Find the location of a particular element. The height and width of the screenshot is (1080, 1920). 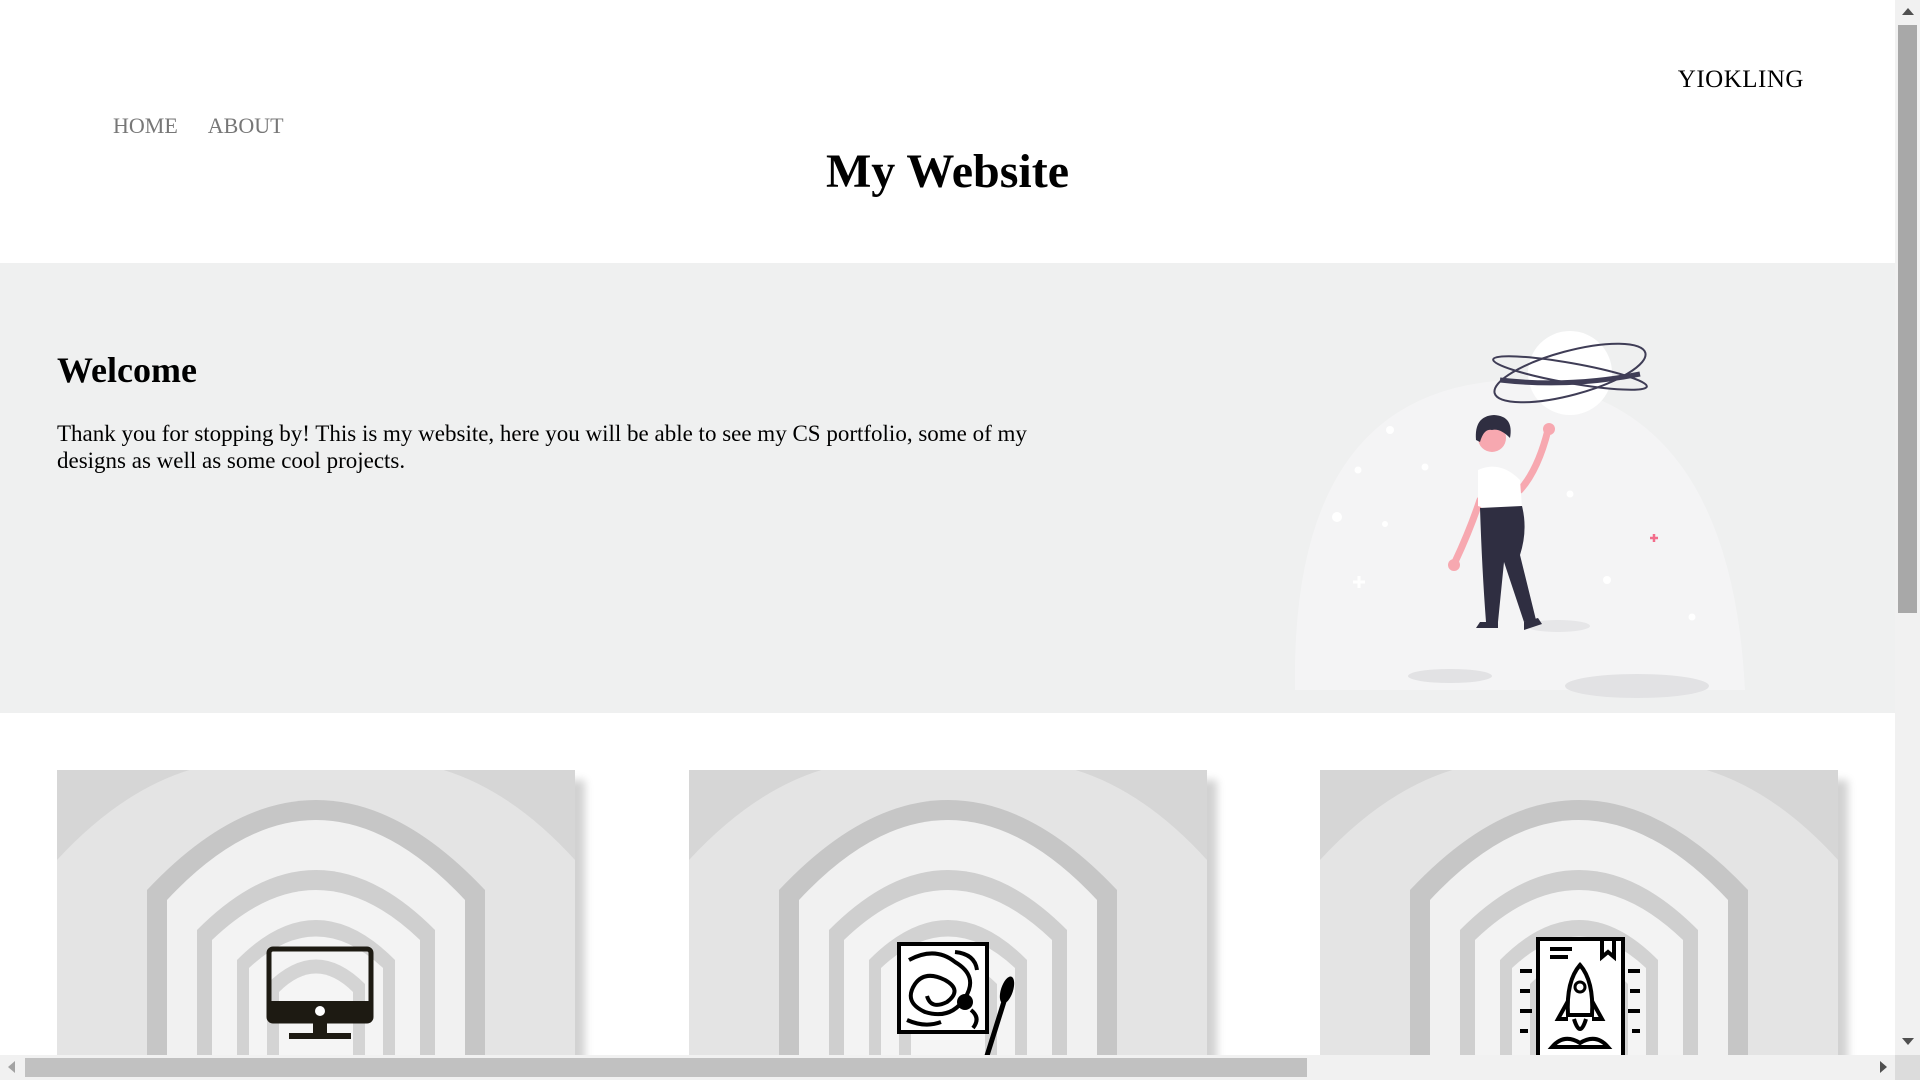

portfolio-card-projects is located at coordinates (1579, 912).